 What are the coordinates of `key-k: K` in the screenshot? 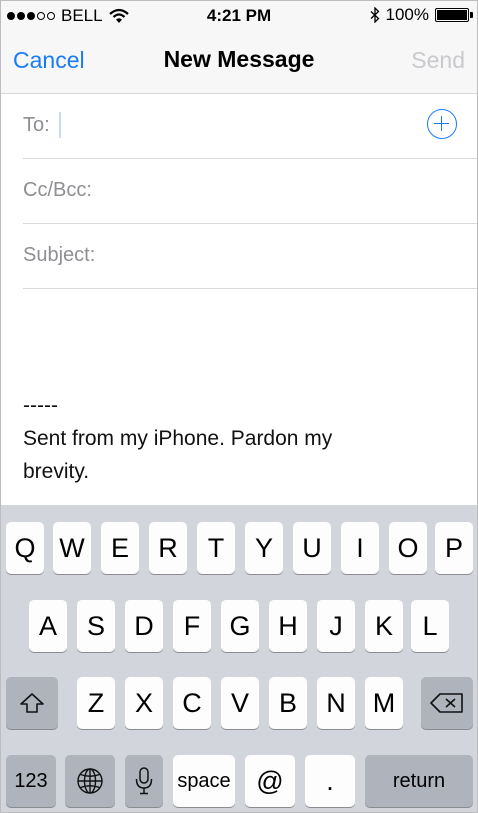 It's located at (384, 626).